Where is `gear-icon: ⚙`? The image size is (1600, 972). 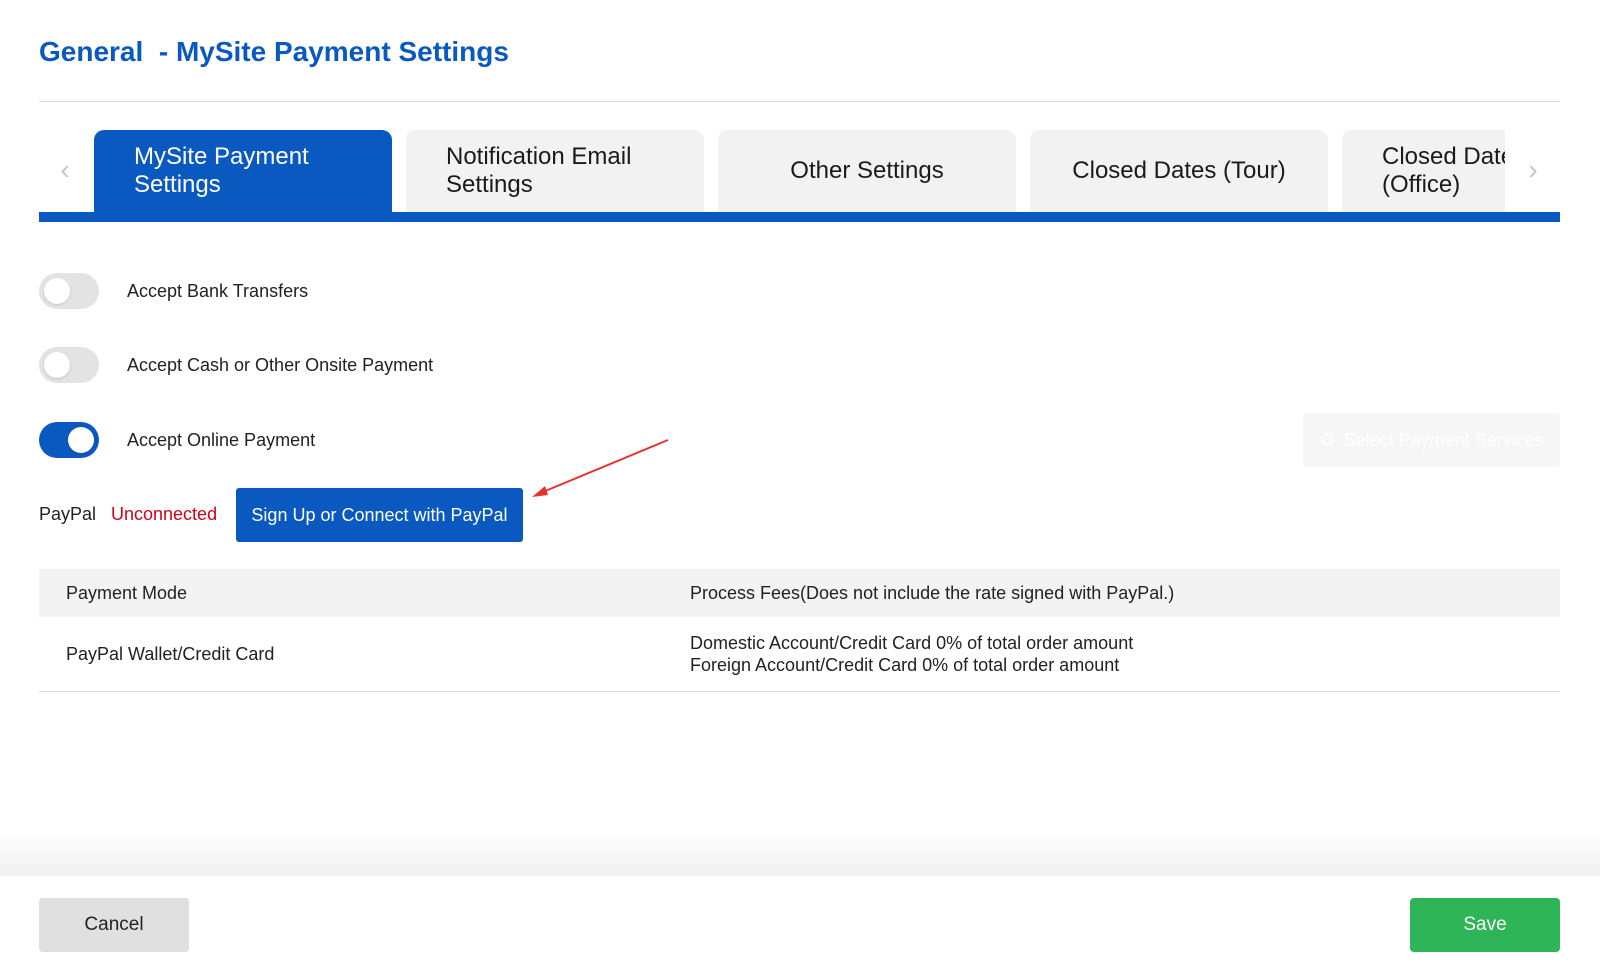 gear-icon: ⚙ is located at coordinates (1327, 439).